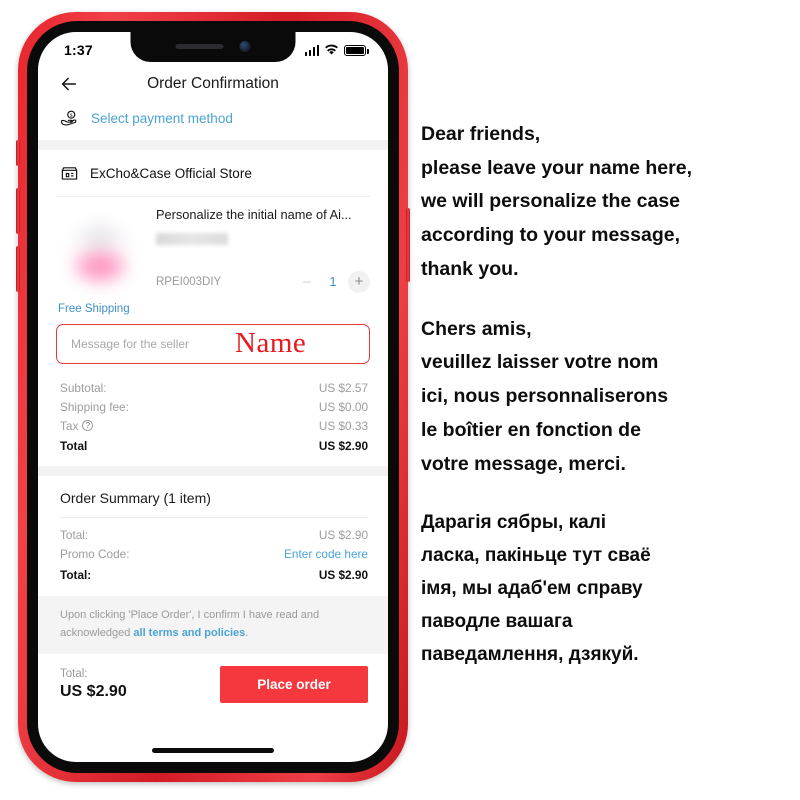  I want to click on phone-notch, so click(213, 47).